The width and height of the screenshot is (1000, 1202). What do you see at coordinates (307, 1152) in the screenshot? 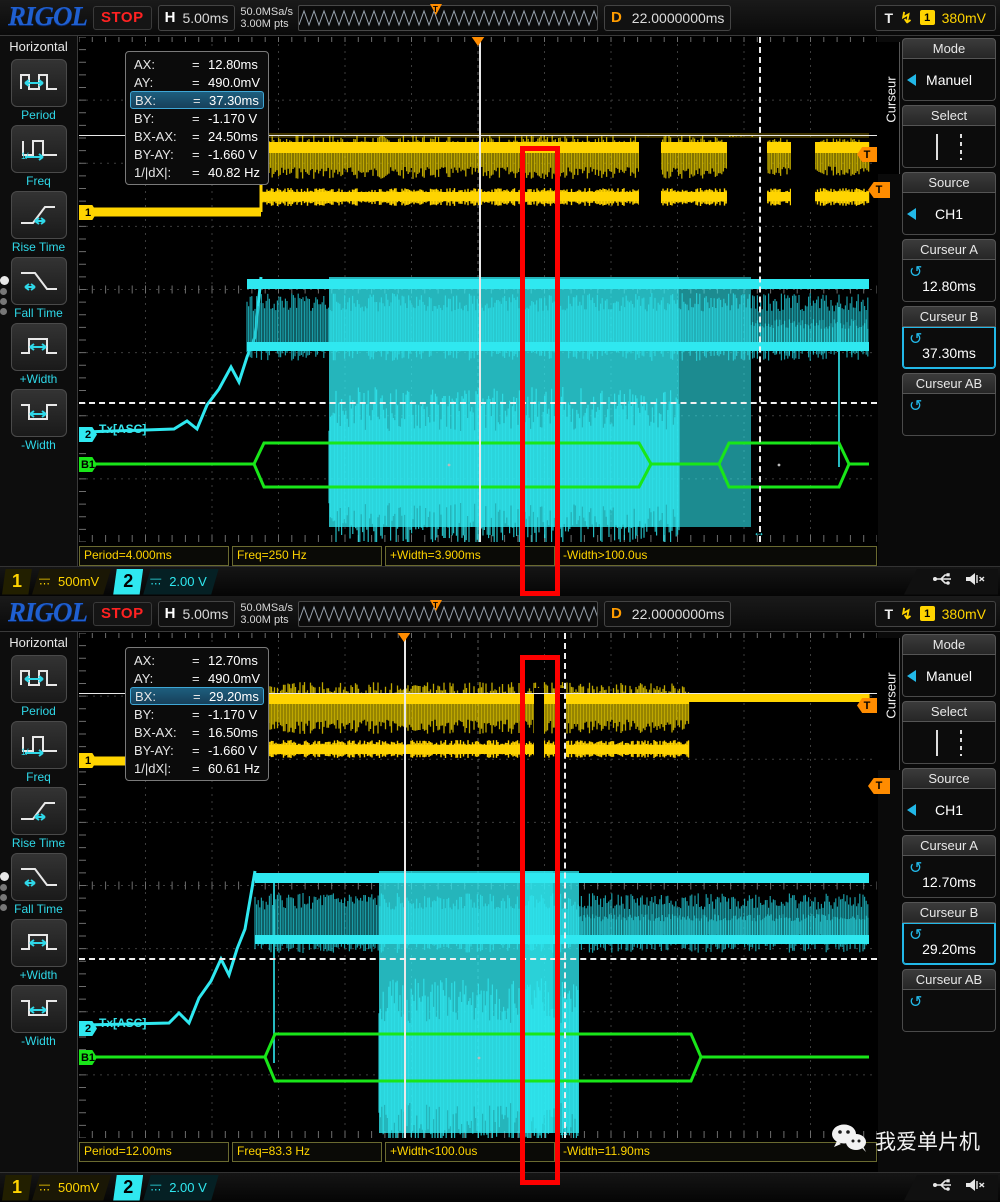
I see `measurement-item: Freq=83.3 Hz` at bounding box center [307, 1152].